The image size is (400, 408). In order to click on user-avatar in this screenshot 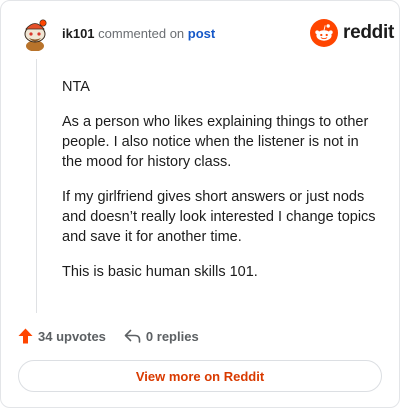, I will do `click(35, 33)`.